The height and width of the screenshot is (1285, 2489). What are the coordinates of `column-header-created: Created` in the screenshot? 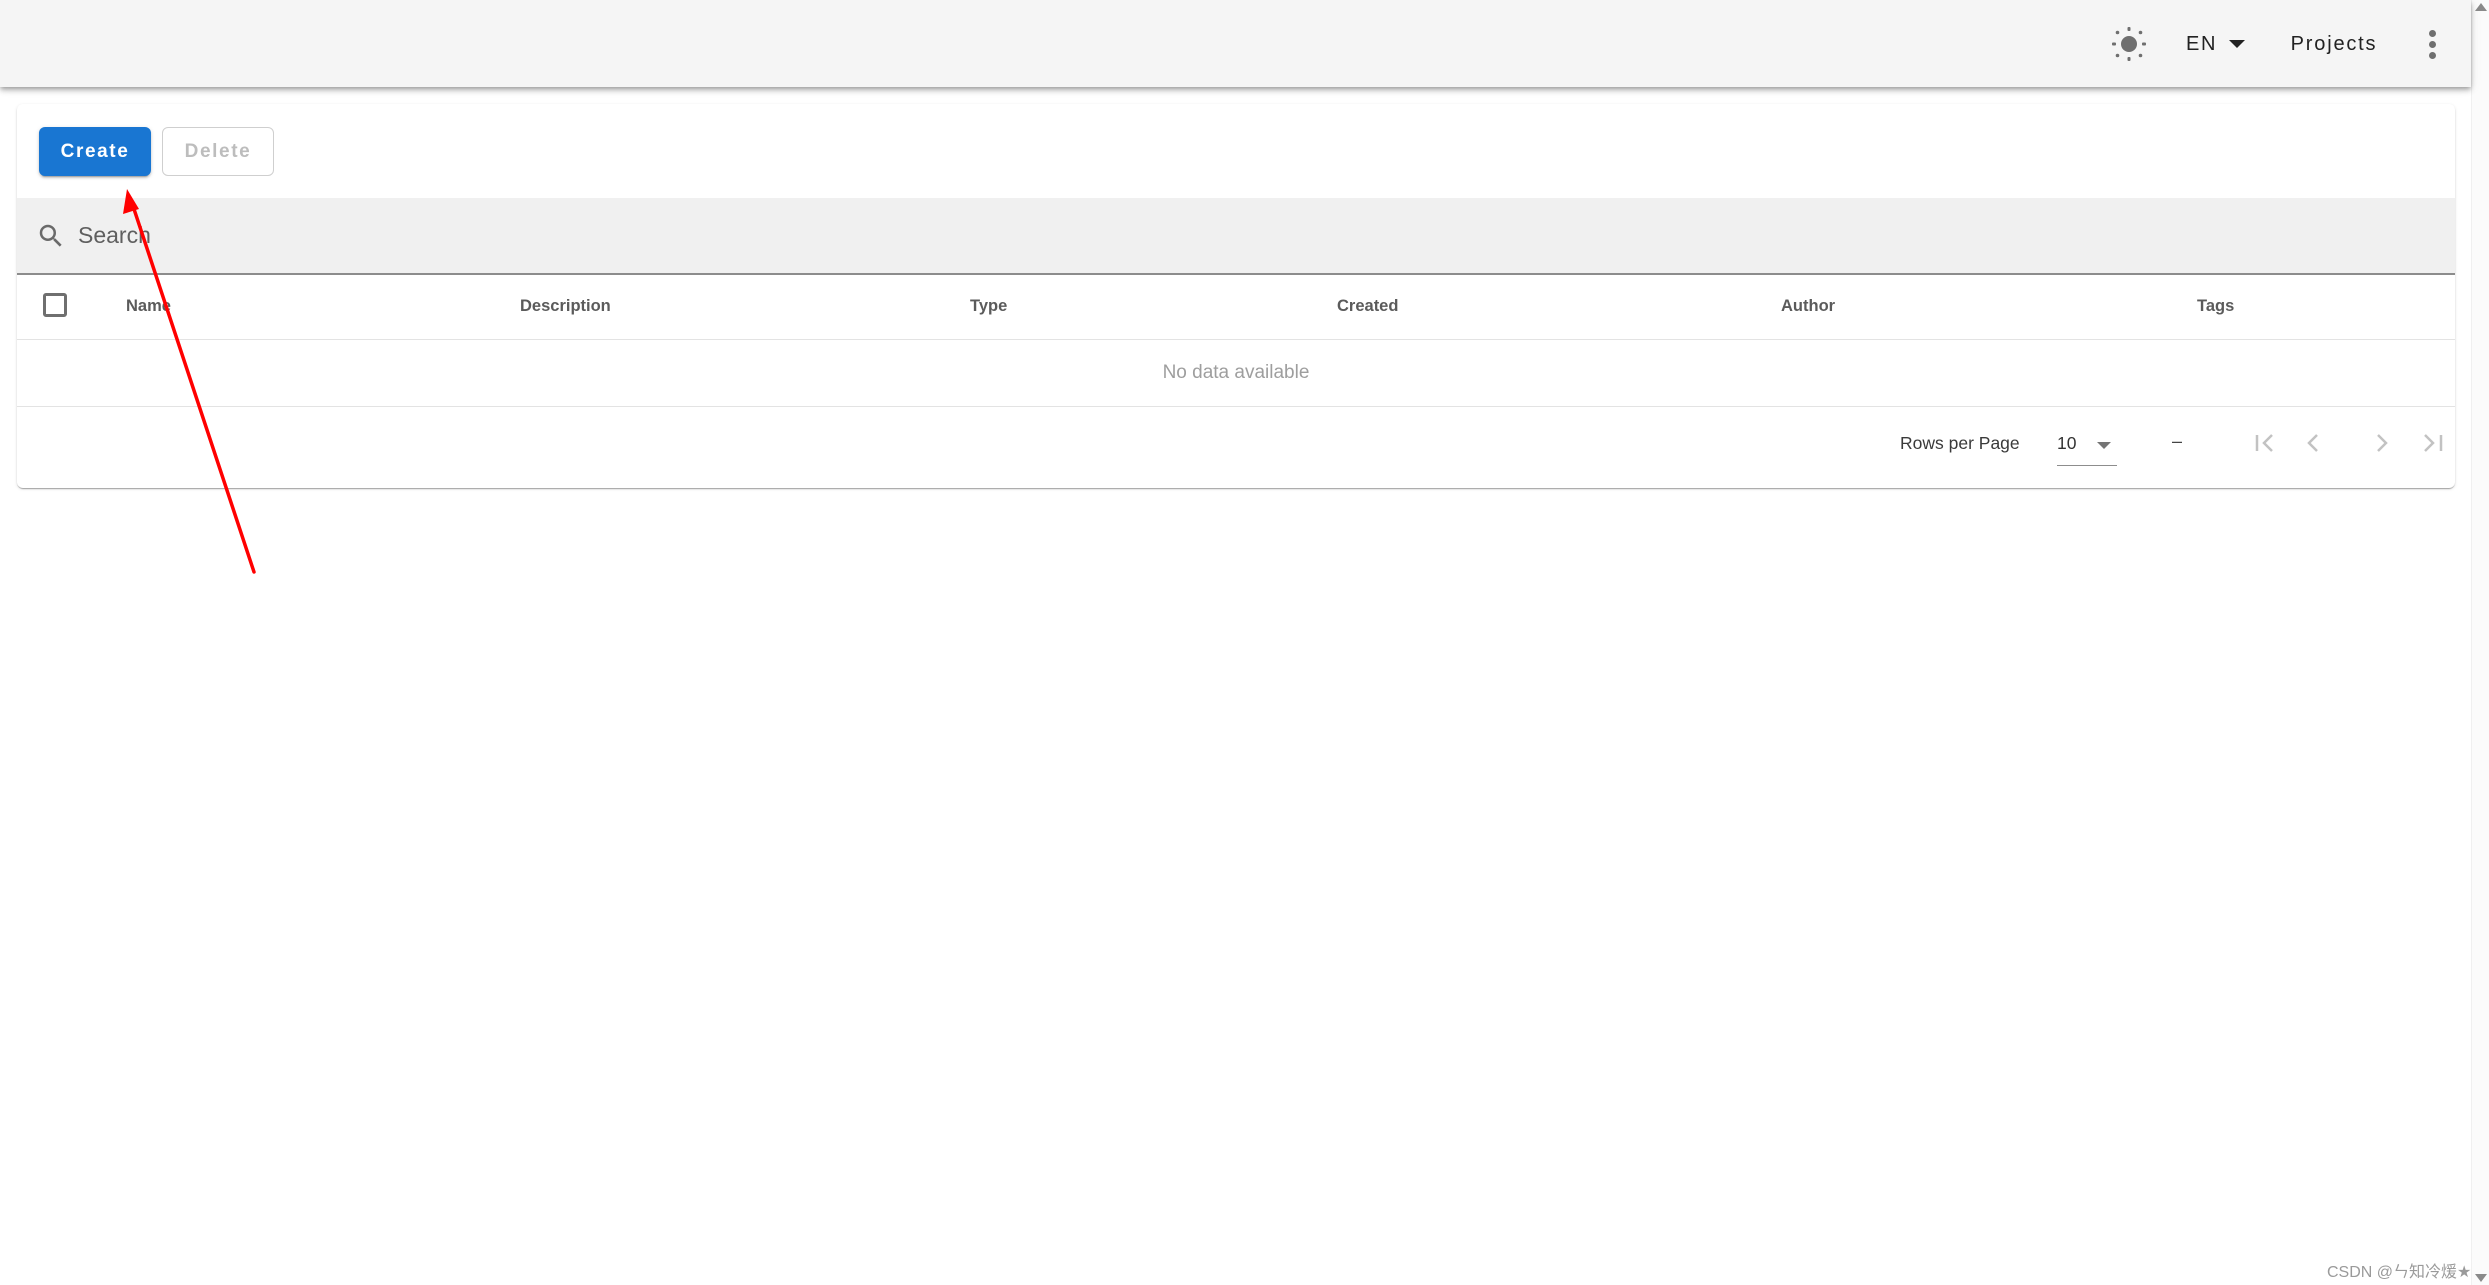 It's located at (1367, 306).